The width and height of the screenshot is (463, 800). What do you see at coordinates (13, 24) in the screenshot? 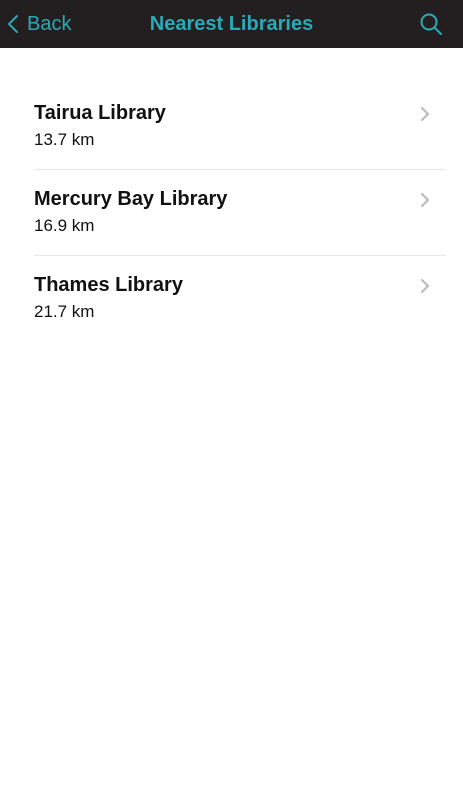
I see `chevron-left-icon` at bounding box center [13, 24].